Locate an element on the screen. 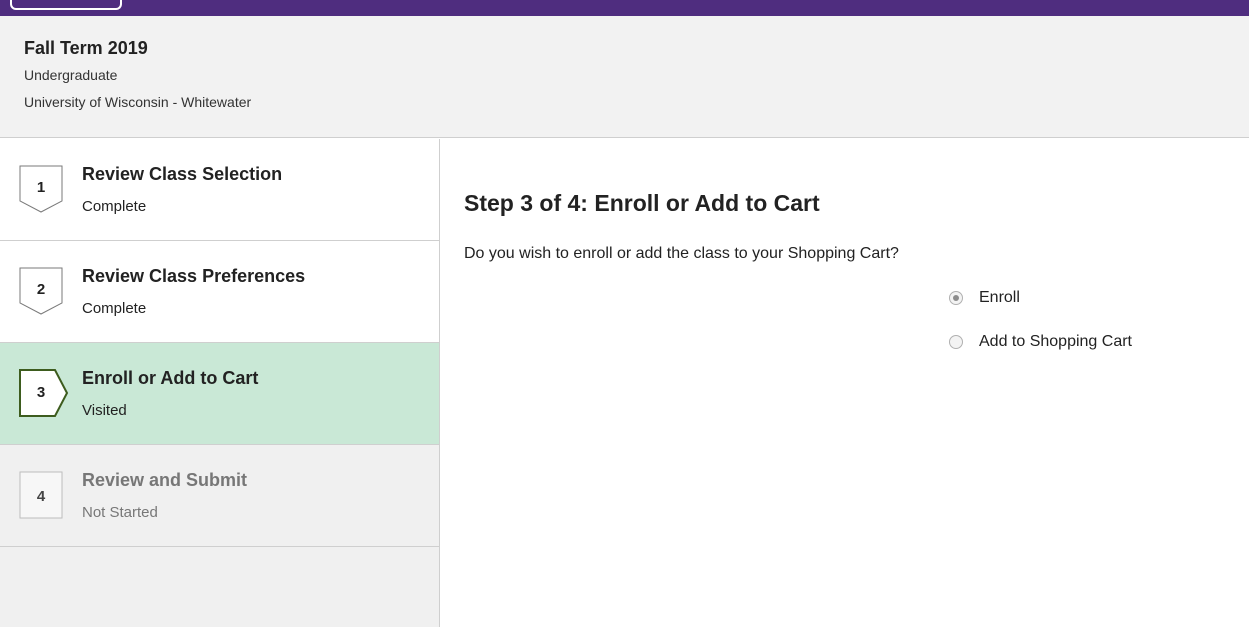 The height and width of the screenshot is (627, 1249). step-label: Enroll or Add to Cart is located at coordinates (170, 378).